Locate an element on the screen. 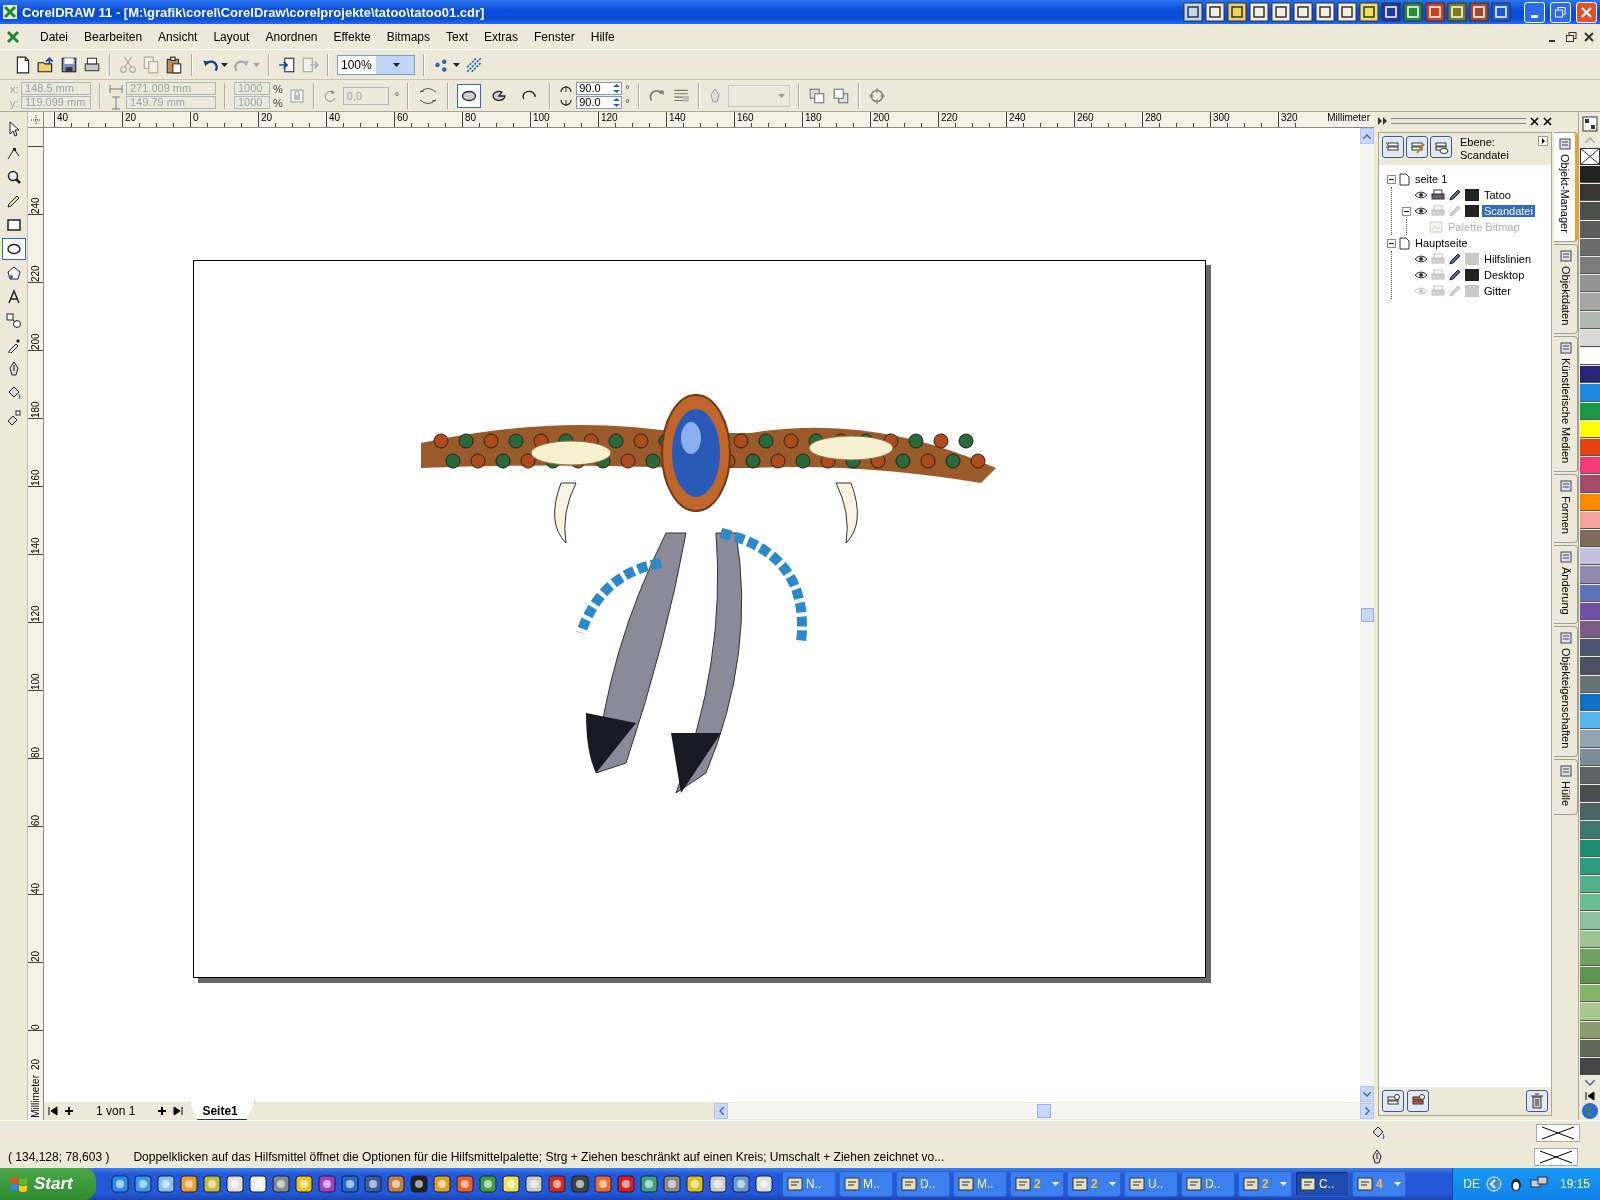  layer-label: Ebene: is located at coordinates (1478, 142).